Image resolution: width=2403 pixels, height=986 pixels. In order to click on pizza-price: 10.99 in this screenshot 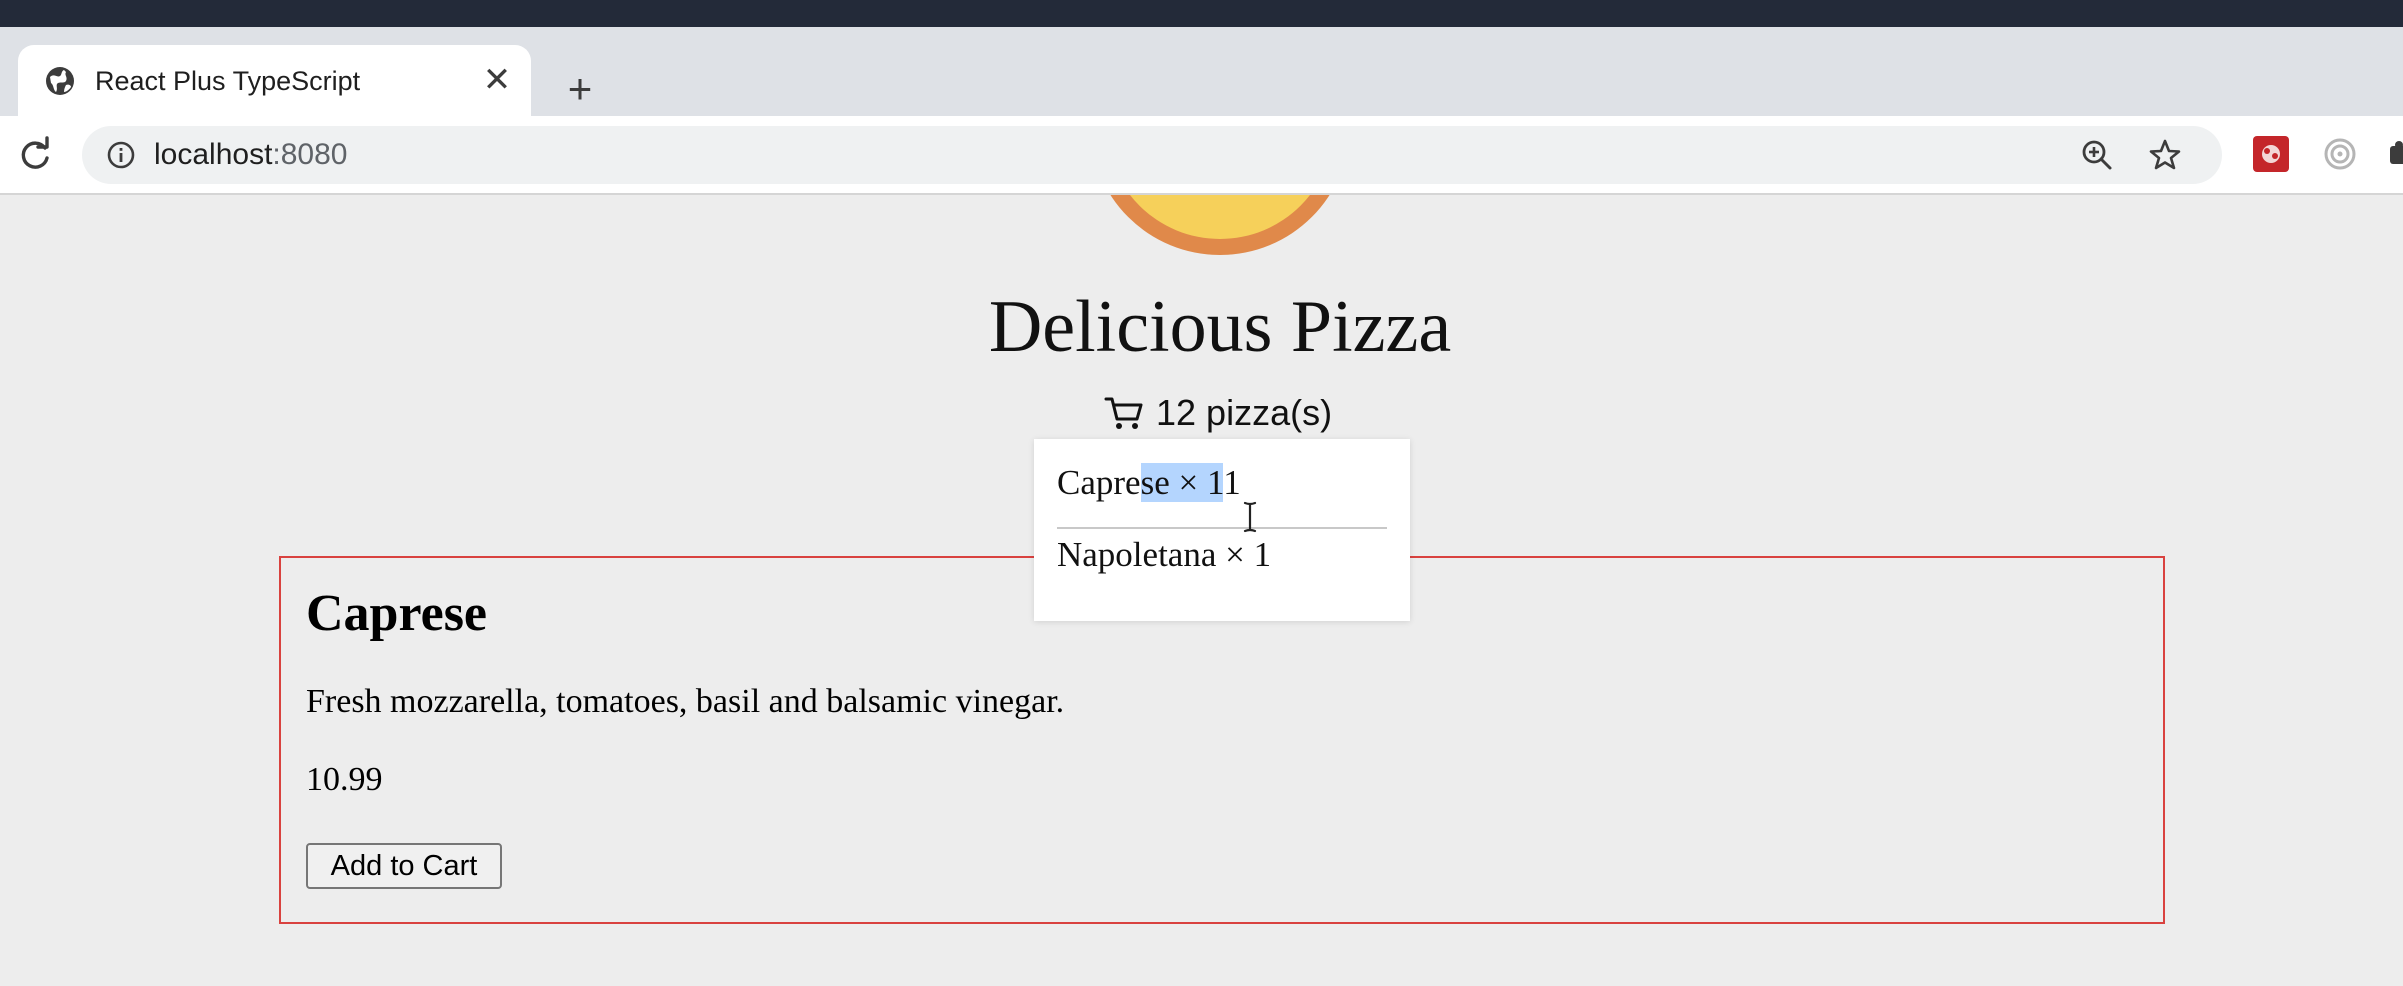, I will do `click(344, 779)`.